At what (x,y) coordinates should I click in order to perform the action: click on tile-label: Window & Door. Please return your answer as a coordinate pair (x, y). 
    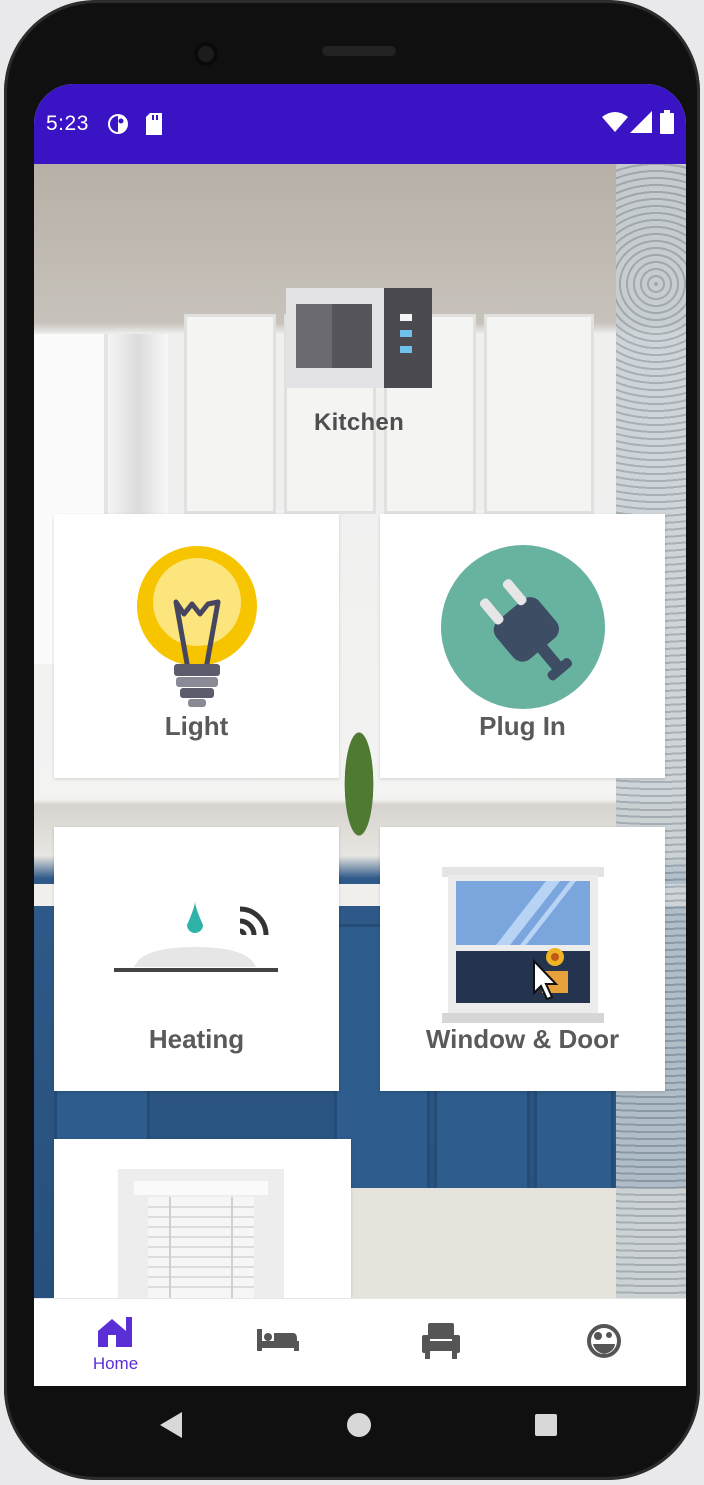
    Looking at the image, I should click on (522, 1039).